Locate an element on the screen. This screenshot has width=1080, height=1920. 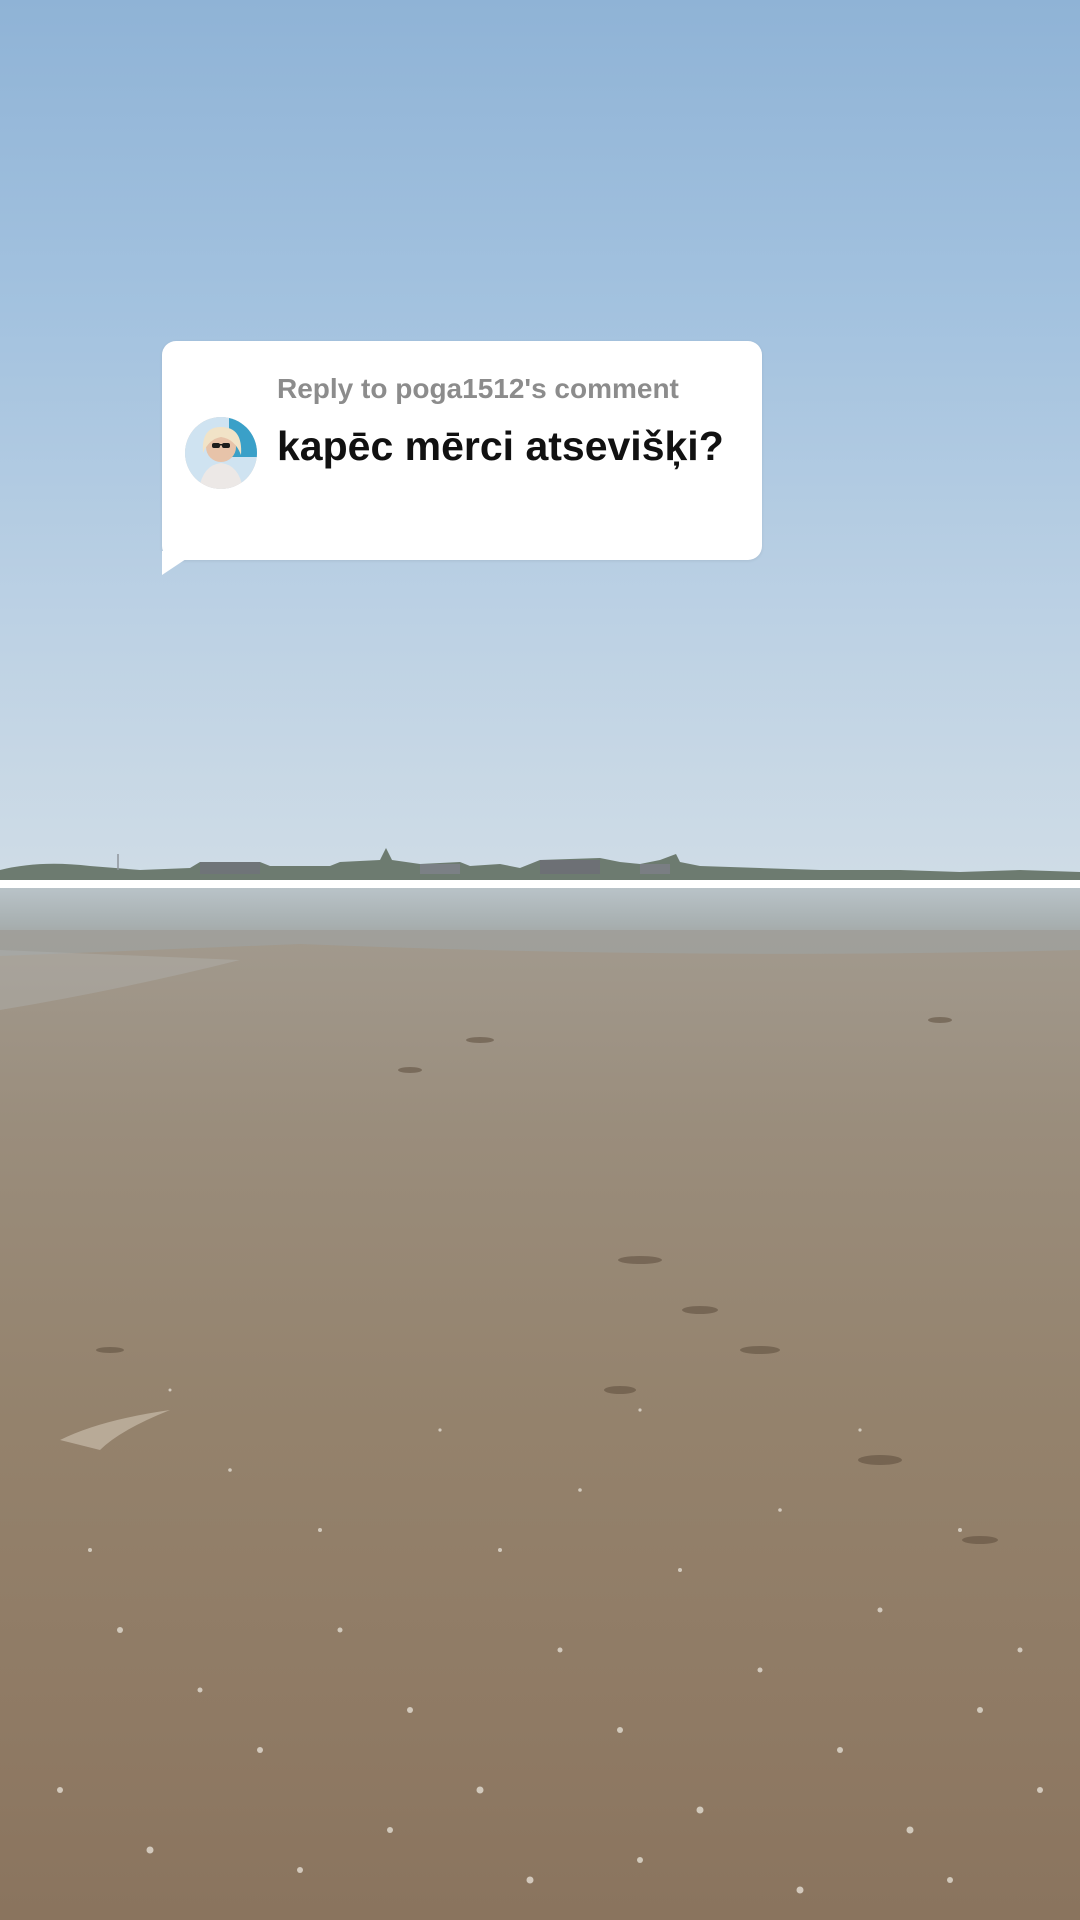
avatar-image is located at coordinates (221, 453).